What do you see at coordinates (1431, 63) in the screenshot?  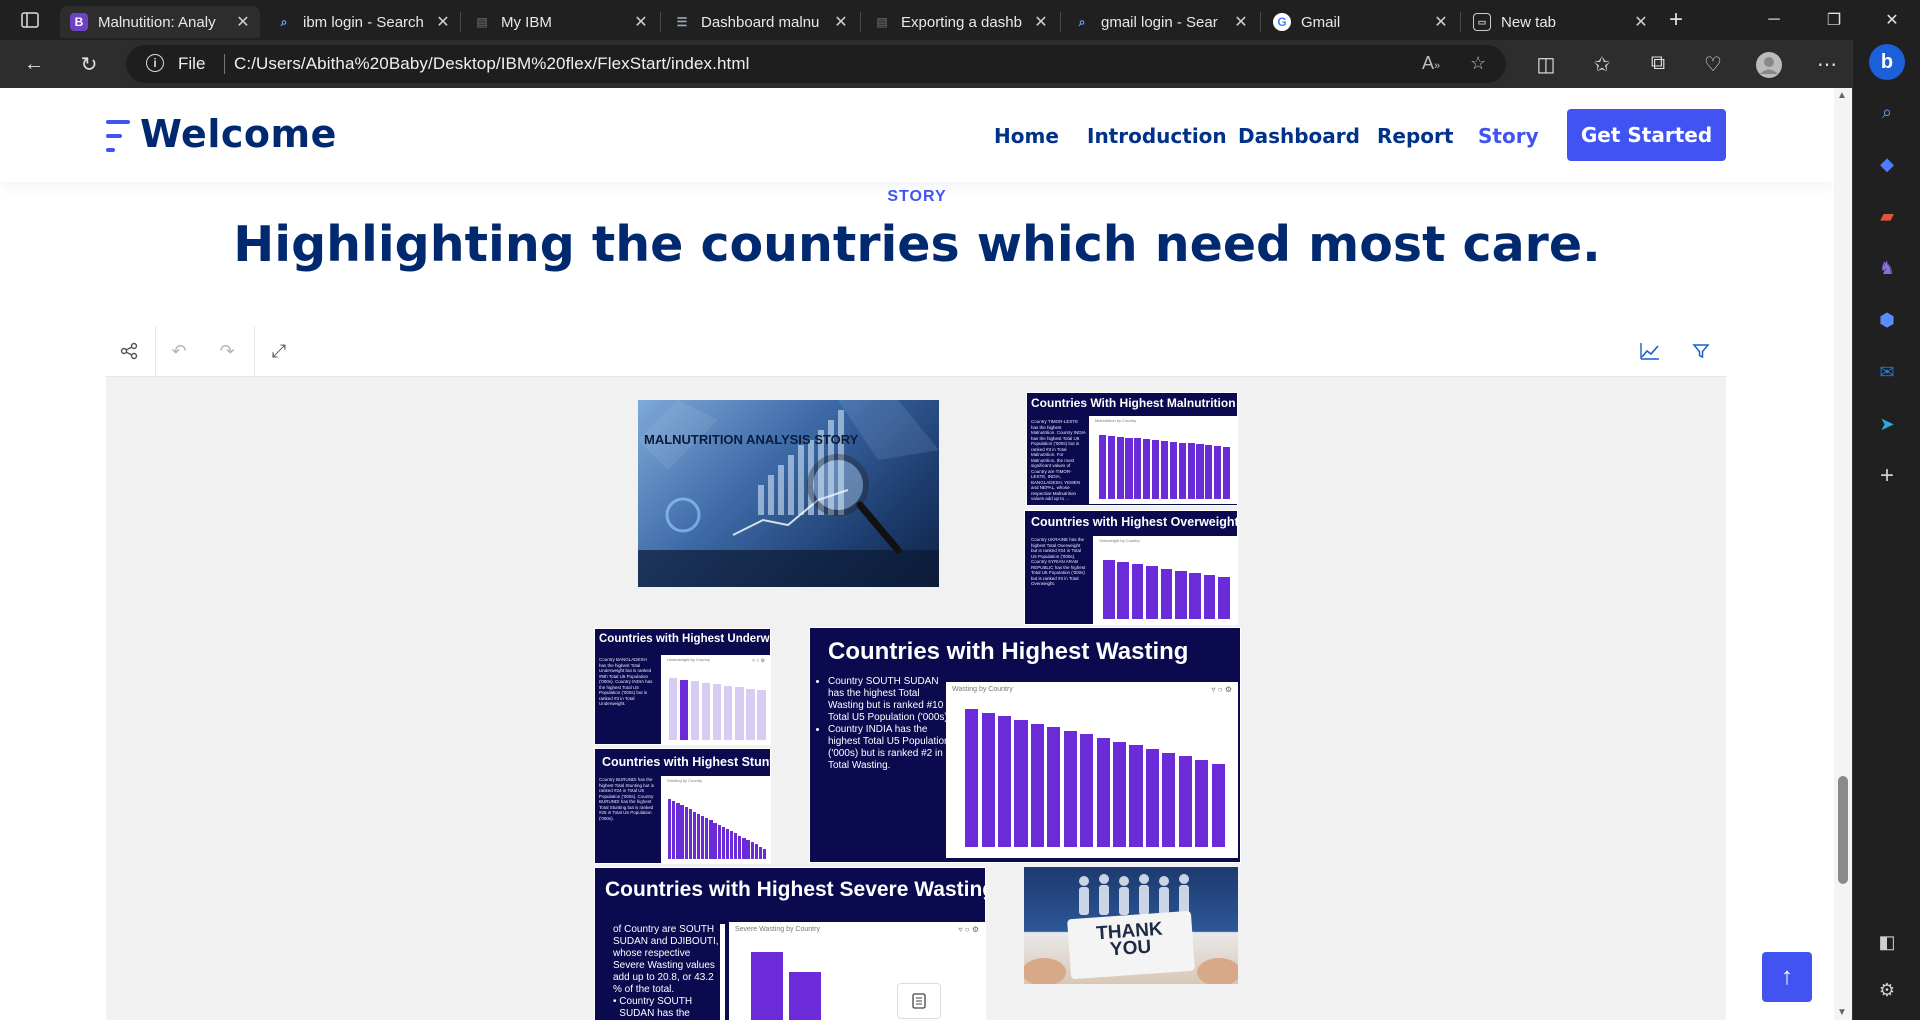 I see `read-aloud-icon: A»` at bounding box center [1431, 63].